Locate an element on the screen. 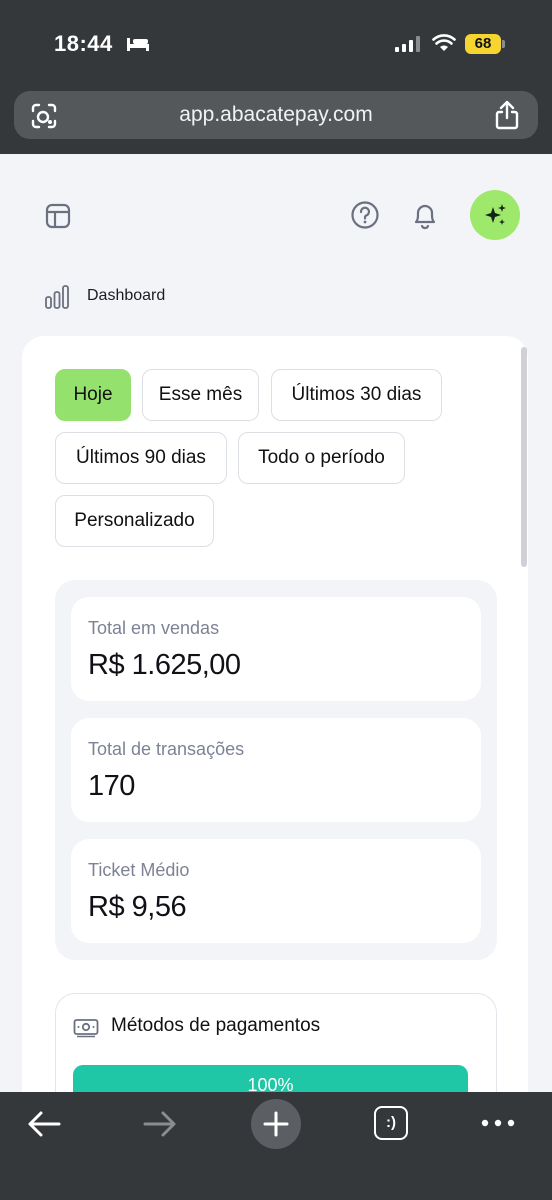 This screenshot has height=1200, width=552. stat-card-total-transactions: Total de transações 170 is located at coordinates (276, 770).